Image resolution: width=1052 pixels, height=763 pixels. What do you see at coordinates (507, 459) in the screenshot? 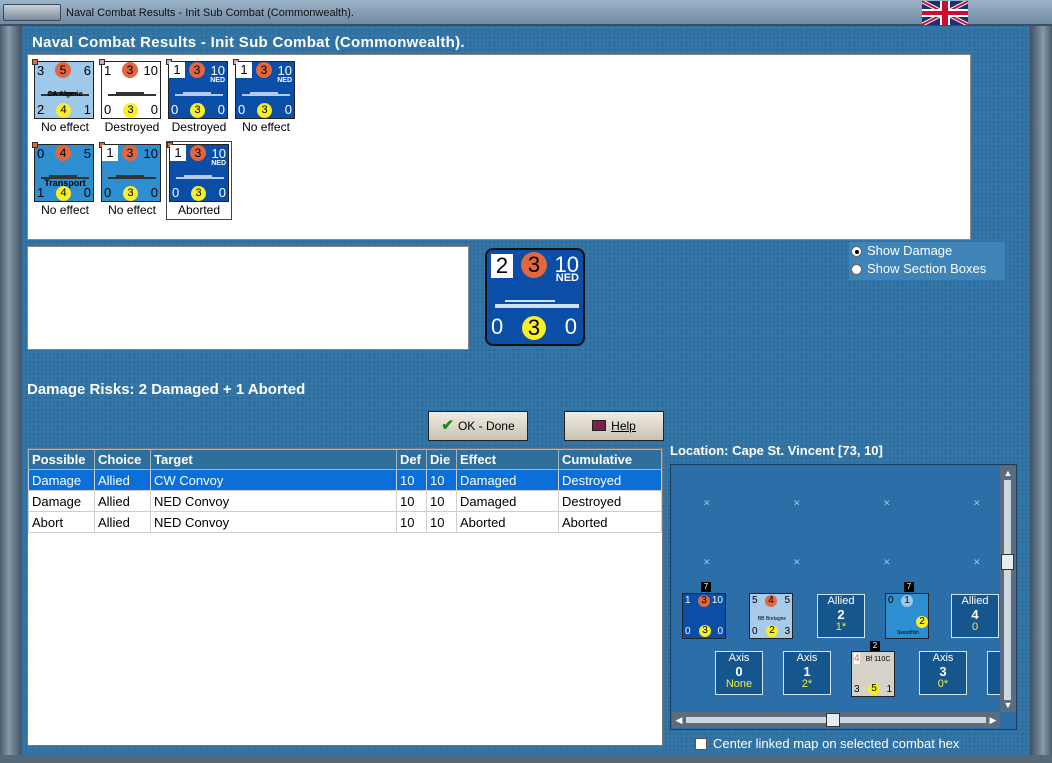
I see `column-header: Effect` at bounding box center [507, 459].